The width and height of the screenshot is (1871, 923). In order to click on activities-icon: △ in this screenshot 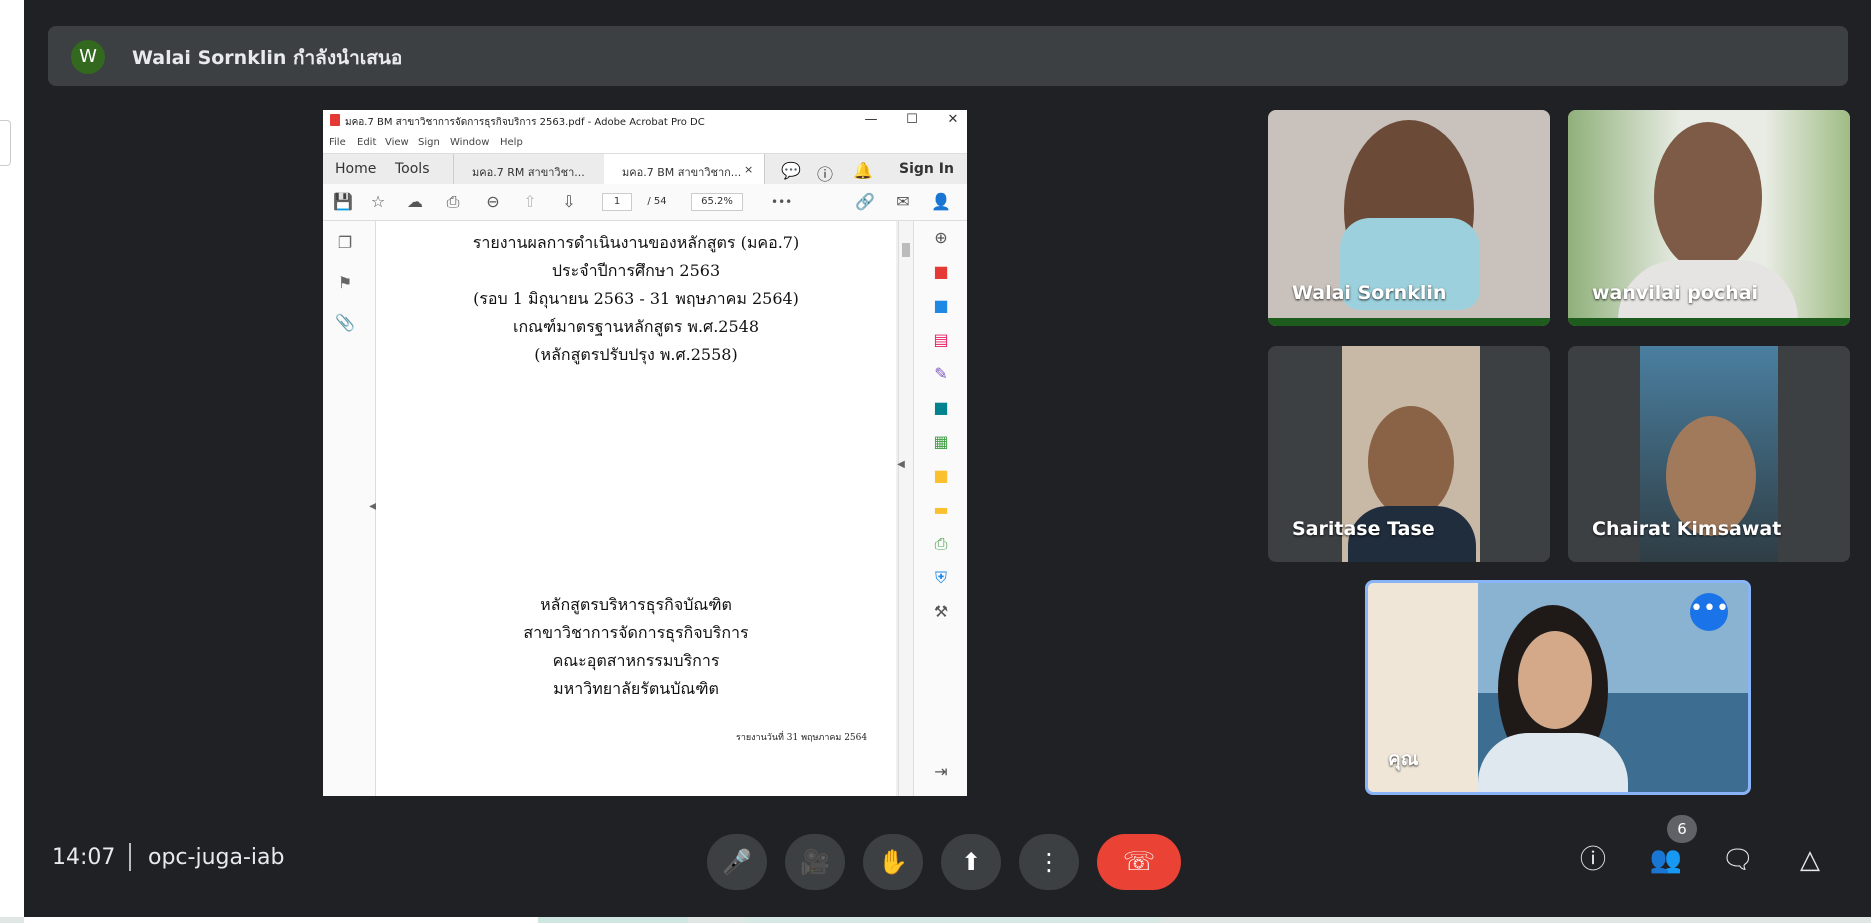, I will do `click(1810, 860)`.